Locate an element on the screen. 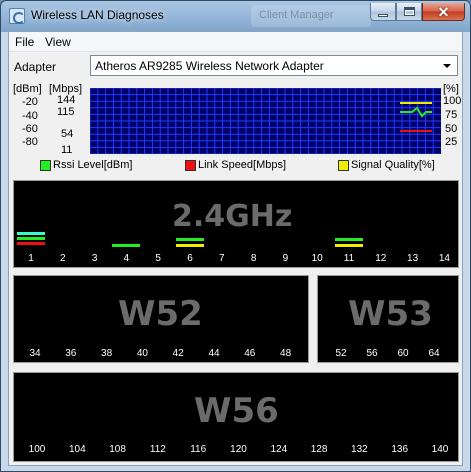 This screenshot has height=472, width=471. channel-6-rssi-bar is located at coordinates (190, 239).